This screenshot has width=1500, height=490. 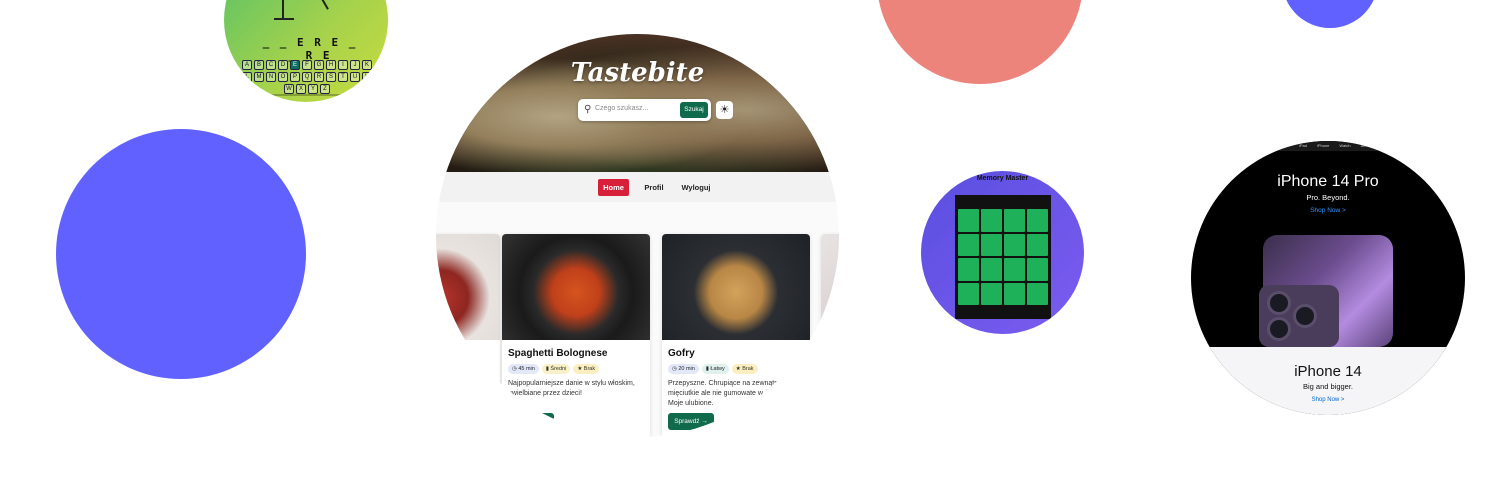 I want to click on recipe-card-partial-right, so click(x=830, y=335).